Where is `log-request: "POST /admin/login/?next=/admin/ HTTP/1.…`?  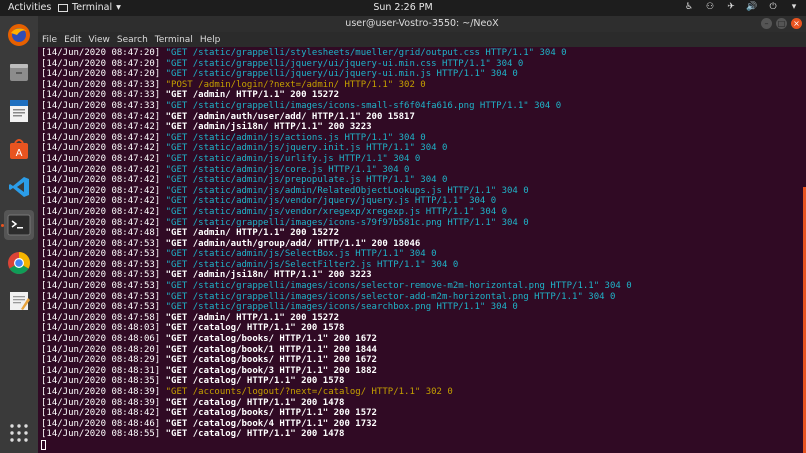
log-request: "POST /admin/login/?next=/admin/ HTTP/1.… is located at coordinates (293, 84).